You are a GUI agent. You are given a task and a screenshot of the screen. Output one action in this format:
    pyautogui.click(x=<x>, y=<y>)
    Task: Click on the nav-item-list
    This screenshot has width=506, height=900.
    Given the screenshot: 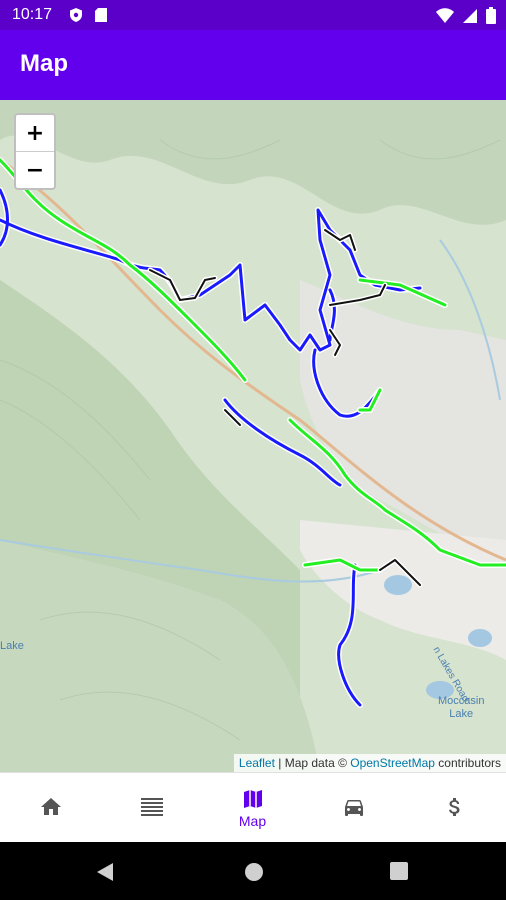 What is the action you would take?
    pyautogui.click(x=151, y=808)
    